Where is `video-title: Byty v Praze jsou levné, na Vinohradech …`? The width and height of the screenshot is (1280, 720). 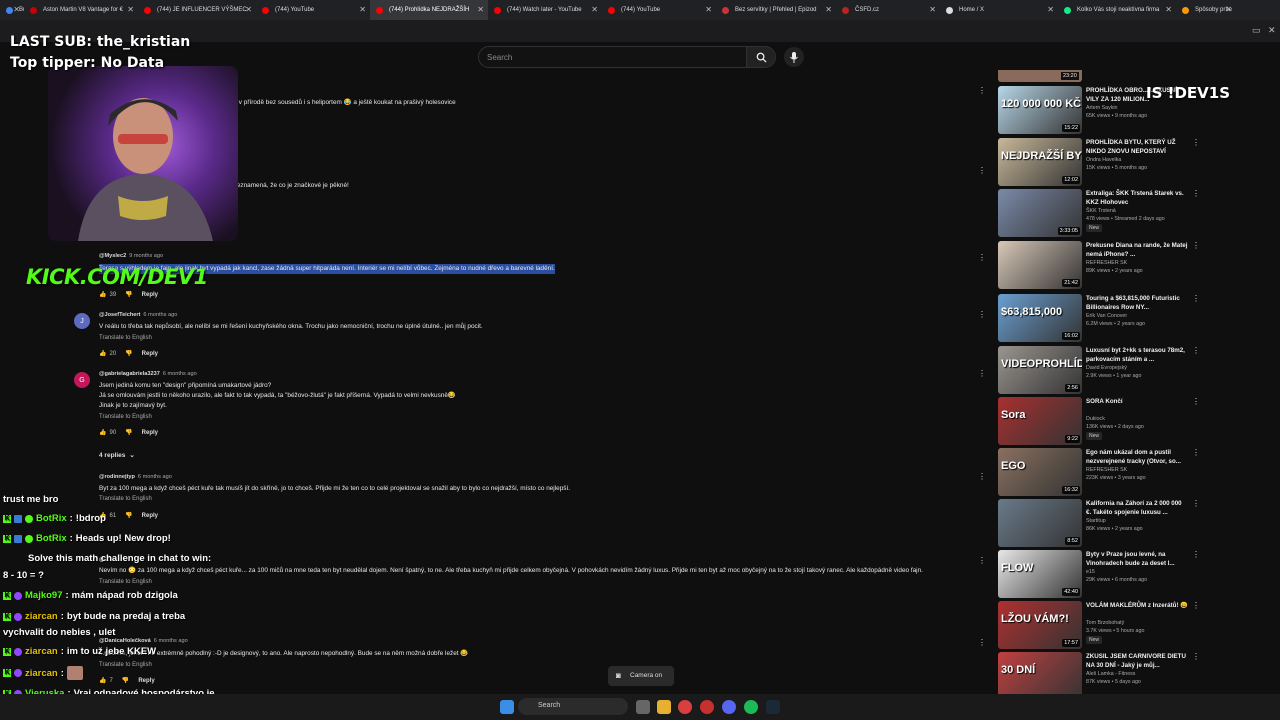 video-title: Byty v Praze jsou levné, na Vinohradech … is located at coordinates (1137, 559).